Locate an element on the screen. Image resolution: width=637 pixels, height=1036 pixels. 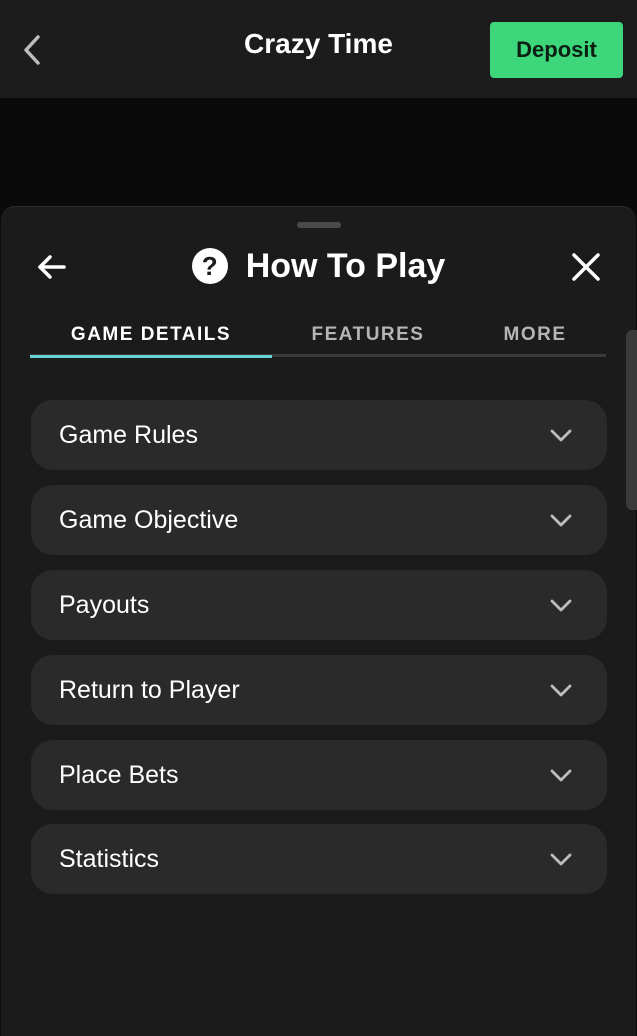
tab-game-details: GAME DETAILS is located at coordinates (151, 336).